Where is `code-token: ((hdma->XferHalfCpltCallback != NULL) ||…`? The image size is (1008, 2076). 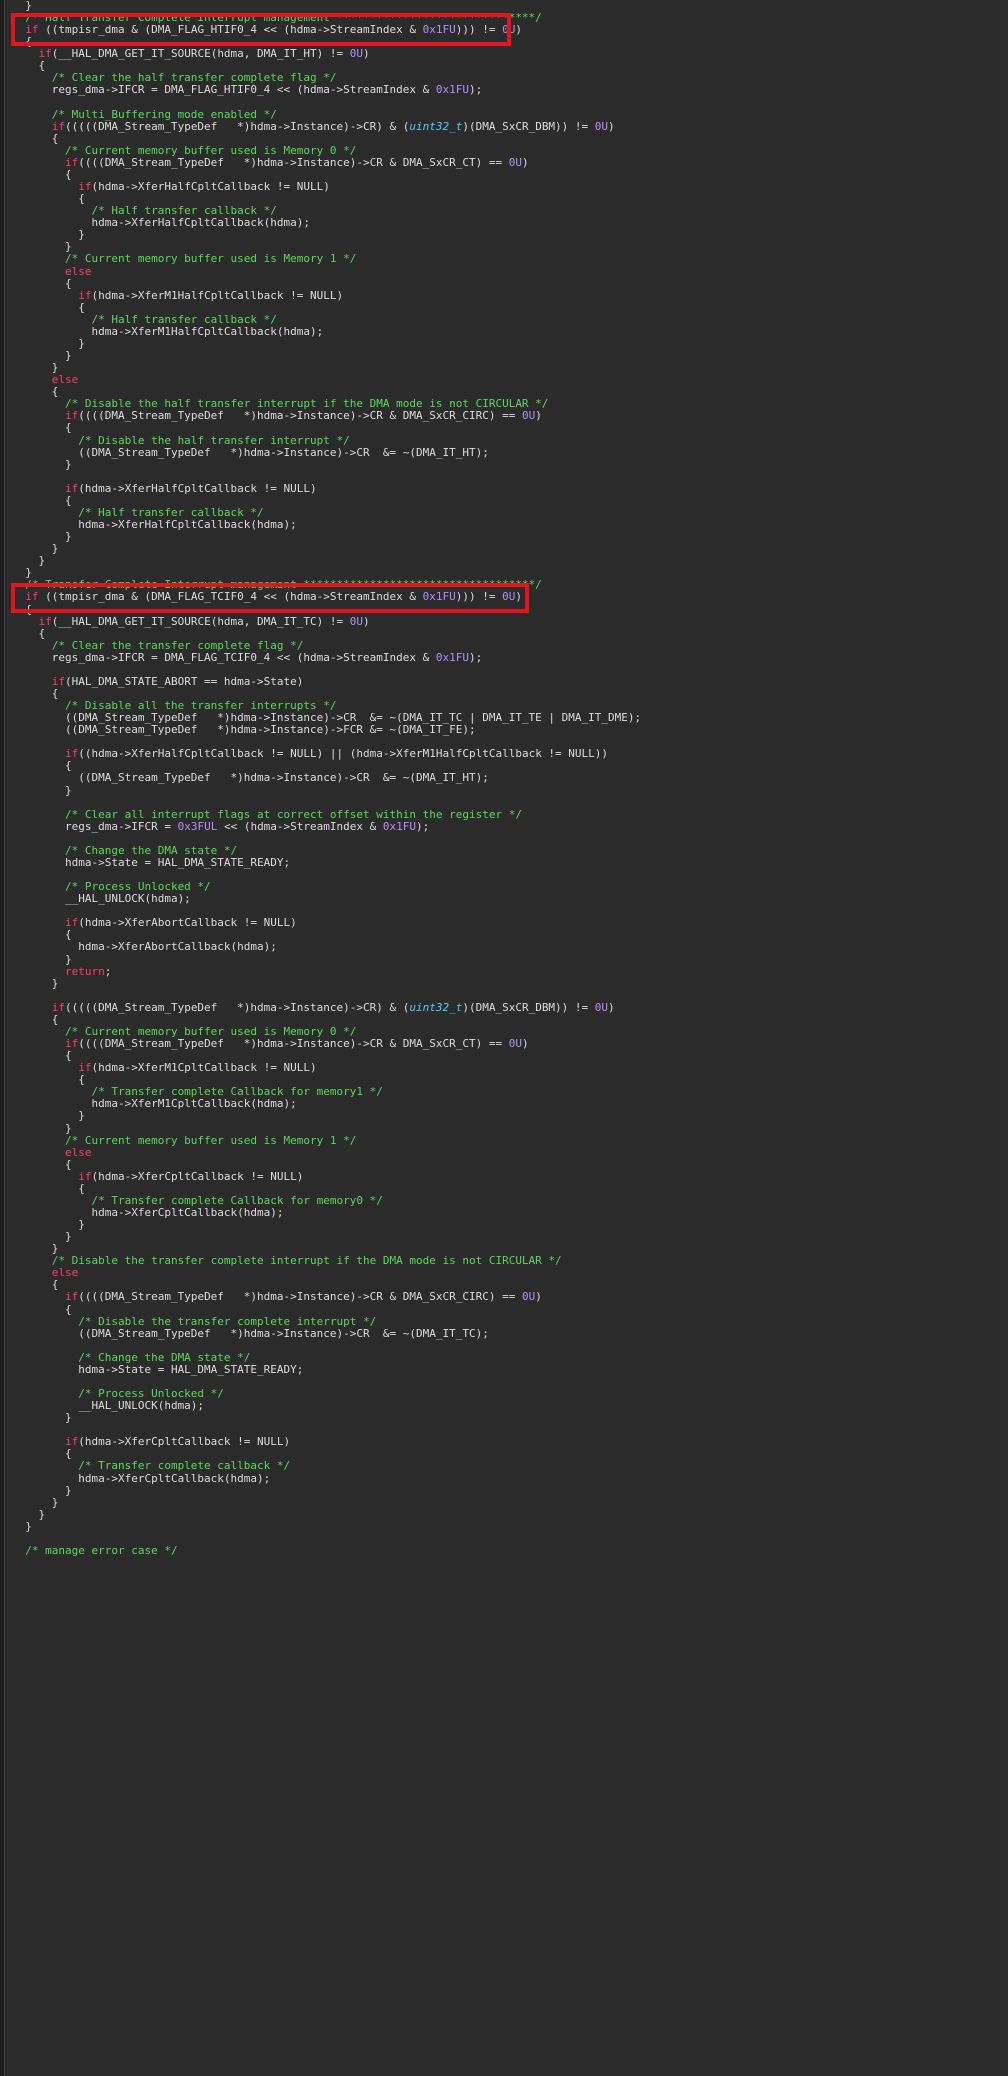 code-token: ((hdma->XferHalfCpltCallback != NULL) ||… is located at coordinates (343, 754).